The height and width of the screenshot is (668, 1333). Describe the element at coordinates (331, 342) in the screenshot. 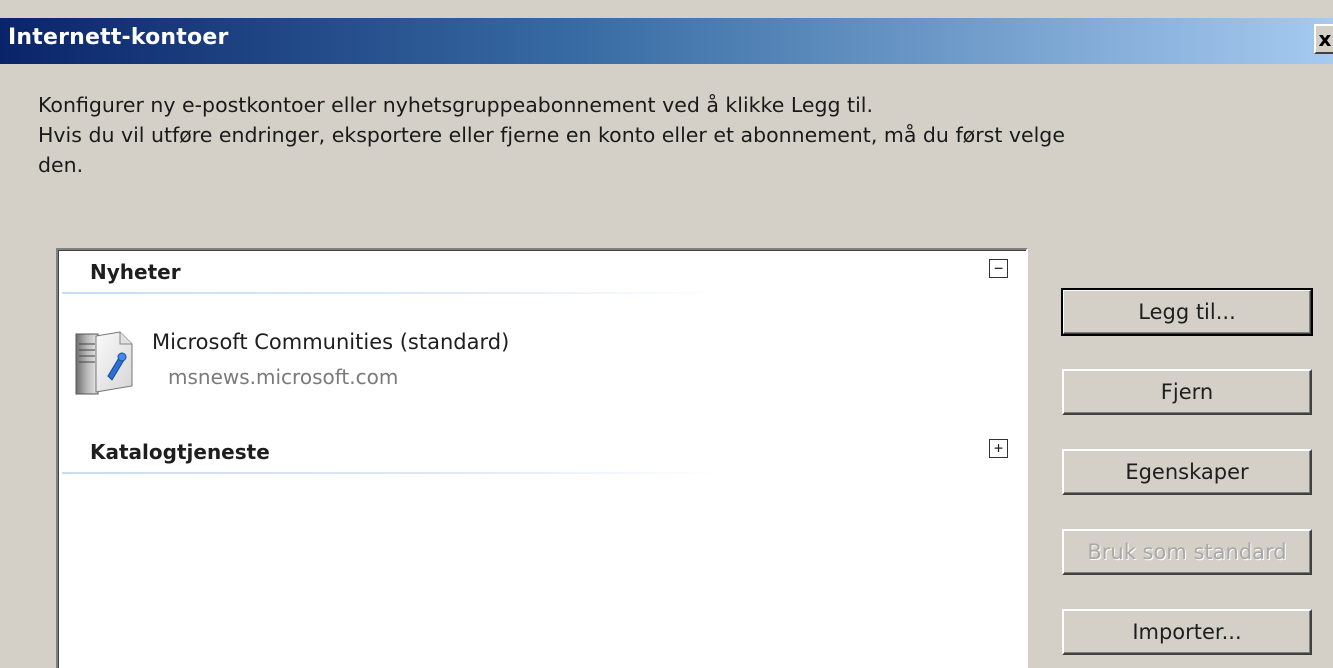

I see `account-name: Microsoft Communities (standard)` at that location.